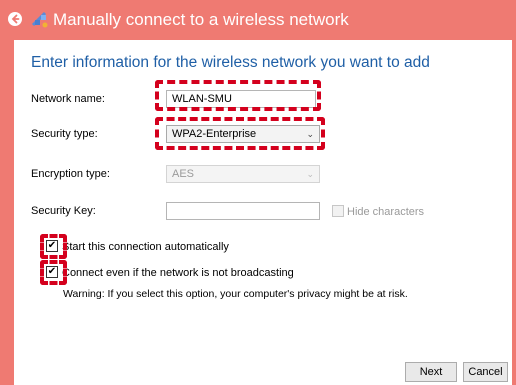  I want to click on wireless-network-icon, so click(39, 19).